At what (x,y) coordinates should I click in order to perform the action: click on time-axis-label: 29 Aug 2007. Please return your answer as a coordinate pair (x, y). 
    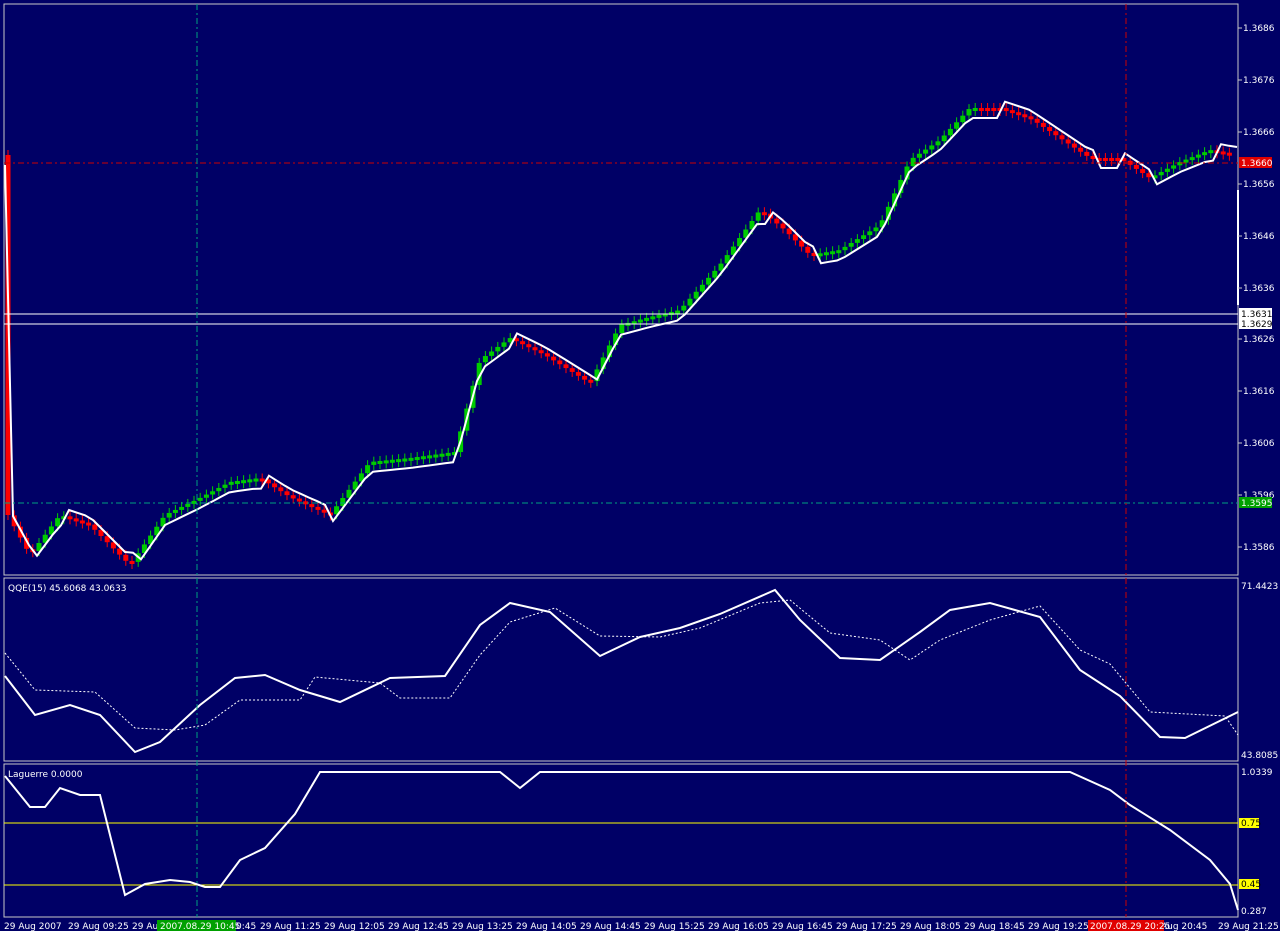
    Looking at the image, I should click on (33, 926).